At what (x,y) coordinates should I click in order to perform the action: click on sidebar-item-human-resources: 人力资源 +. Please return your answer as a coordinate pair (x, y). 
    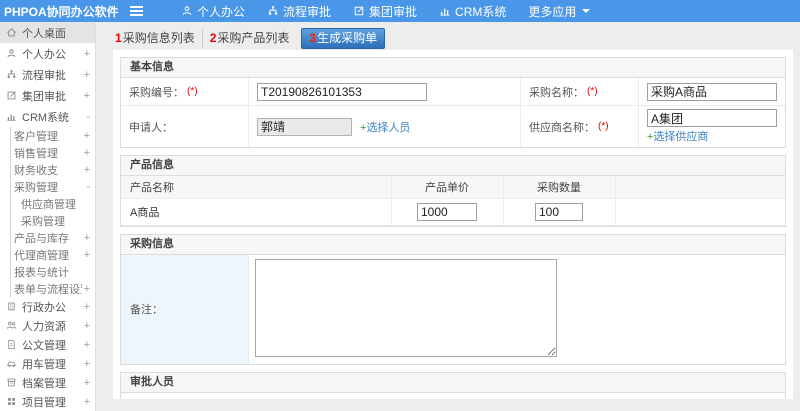
    Looking at the image, I should click on (47, 325).